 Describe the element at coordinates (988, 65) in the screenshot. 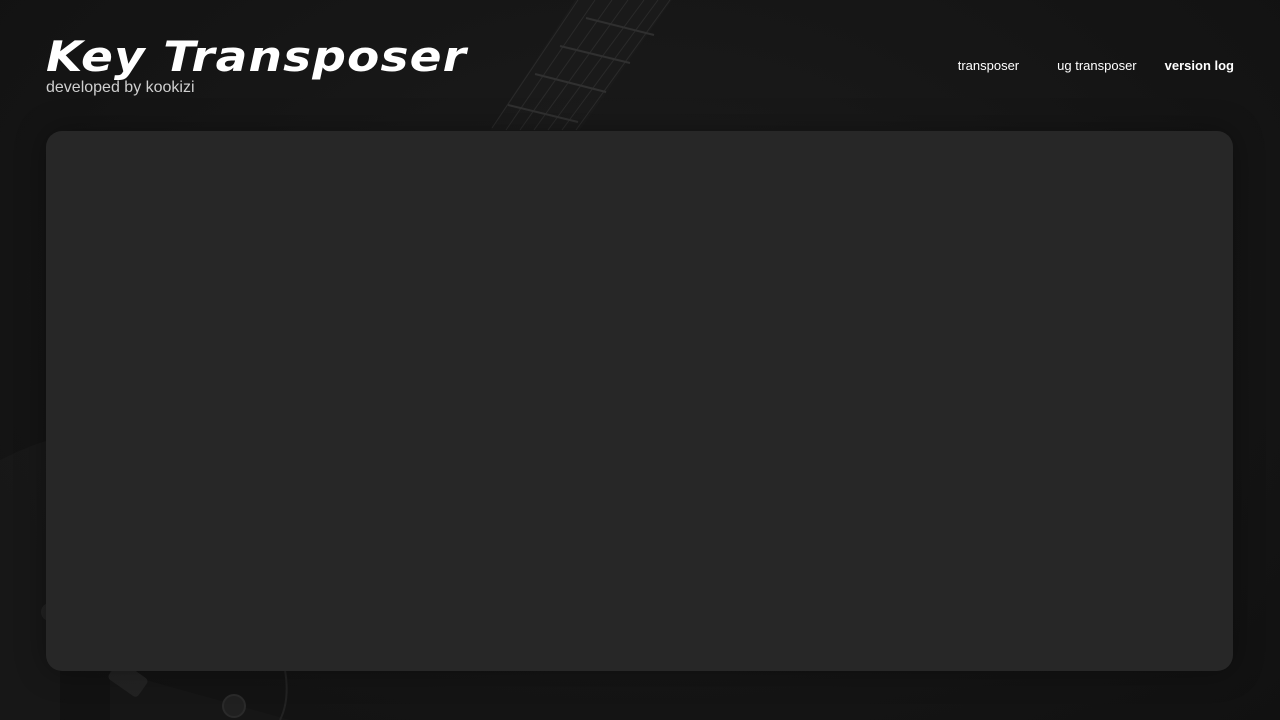

I see `nav-link-transposer: transposer` at that location.